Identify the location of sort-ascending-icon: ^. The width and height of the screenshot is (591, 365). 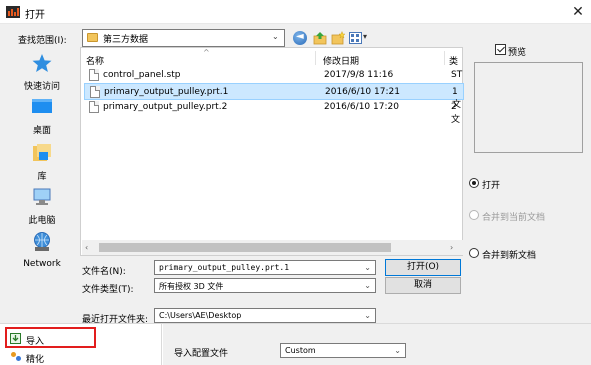
(206, 52).